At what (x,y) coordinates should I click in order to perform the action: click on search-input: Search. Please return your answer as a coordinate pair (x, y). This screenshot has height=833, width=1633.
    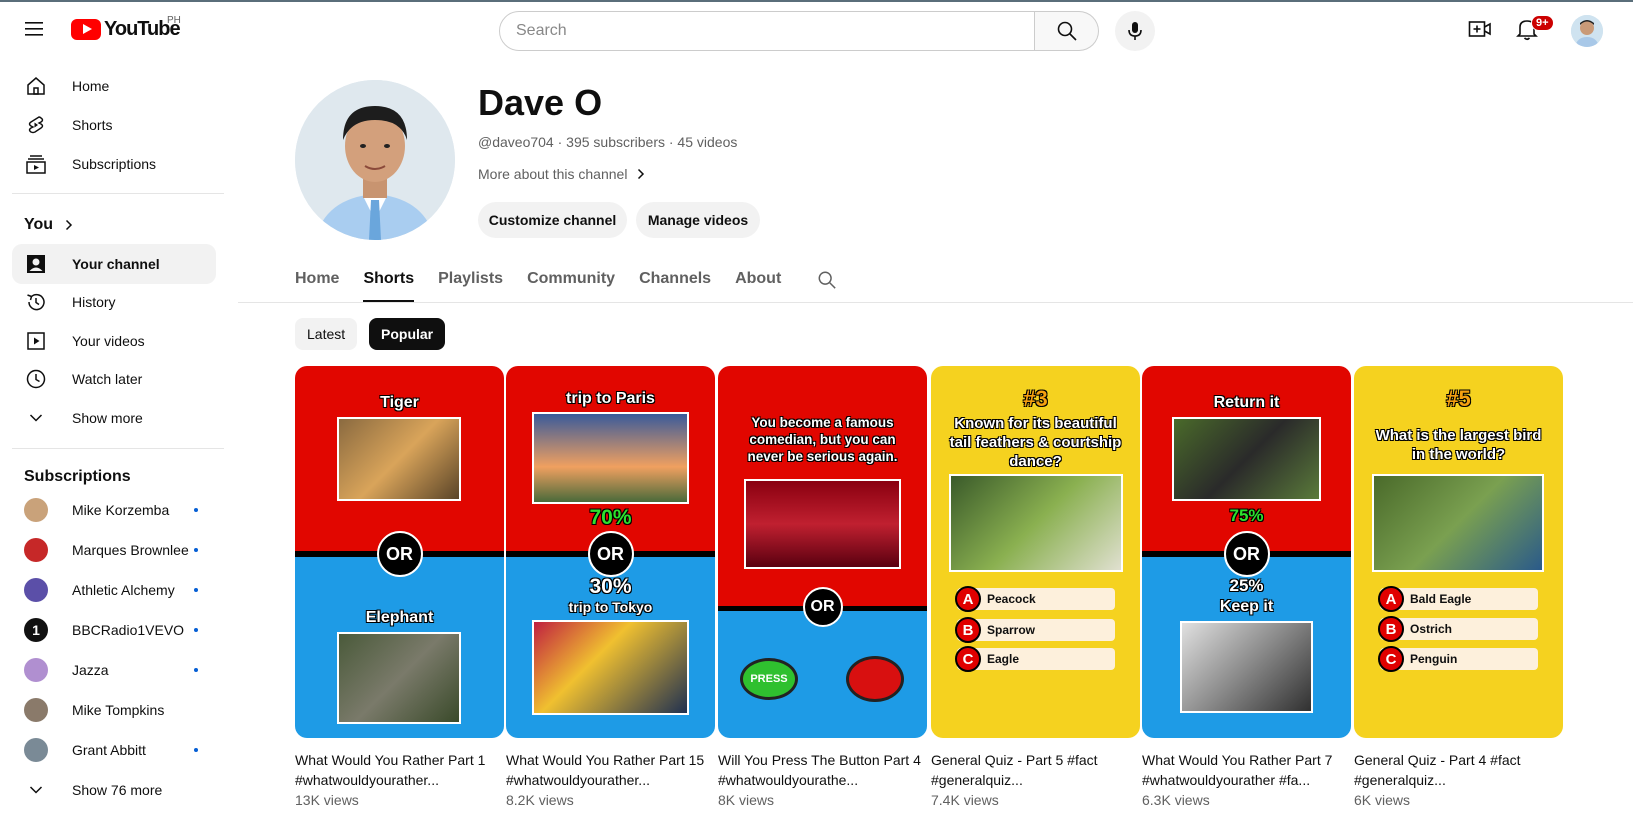
    Looking at the image, I should click on (767, 31).